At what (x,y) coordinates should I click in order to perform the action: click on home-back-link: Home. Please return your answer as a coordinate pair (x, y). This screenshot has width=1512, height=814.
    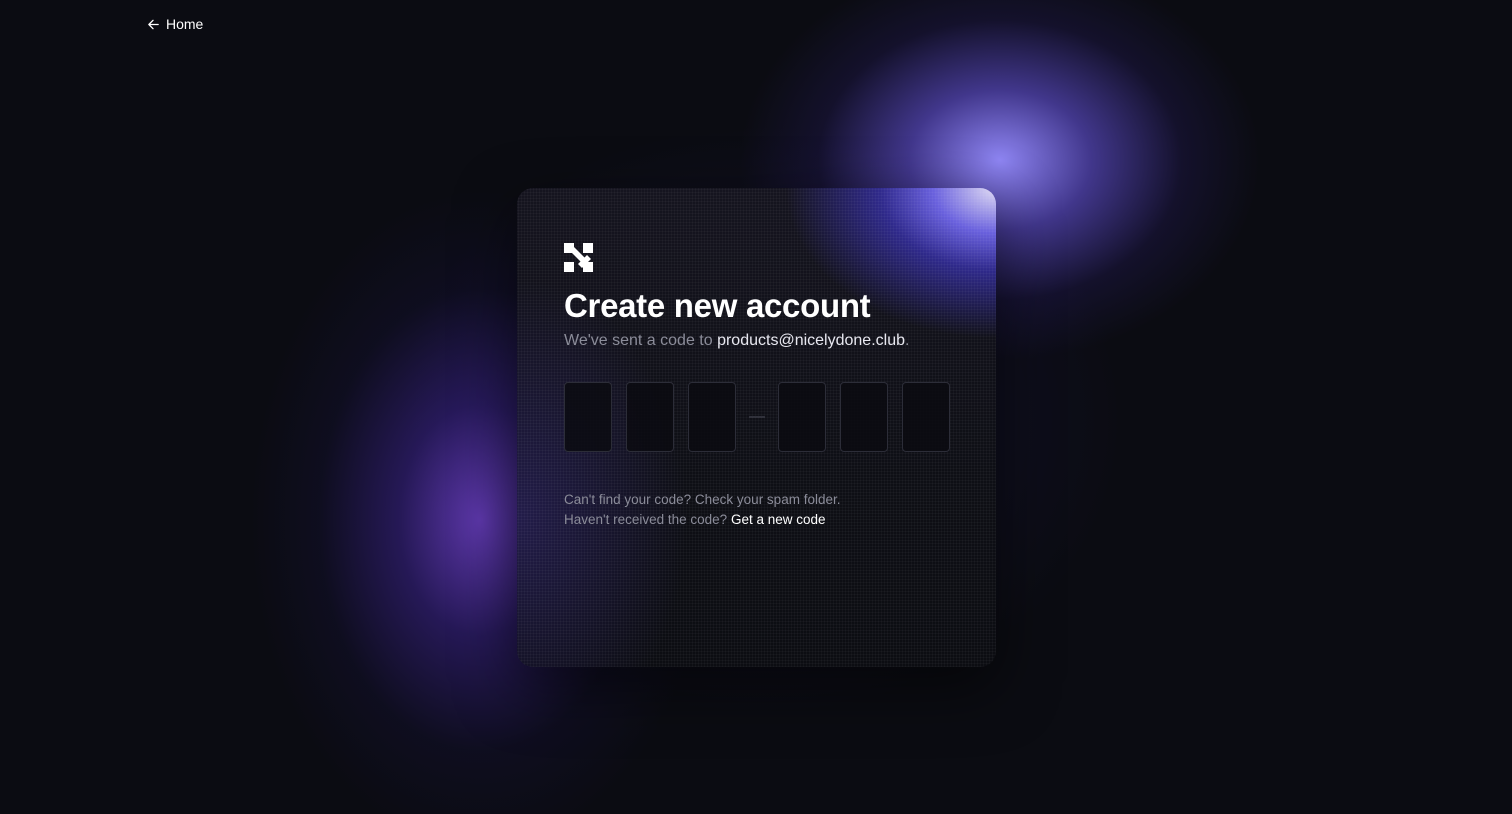
    Looking at the image, I should click on (175, 24).